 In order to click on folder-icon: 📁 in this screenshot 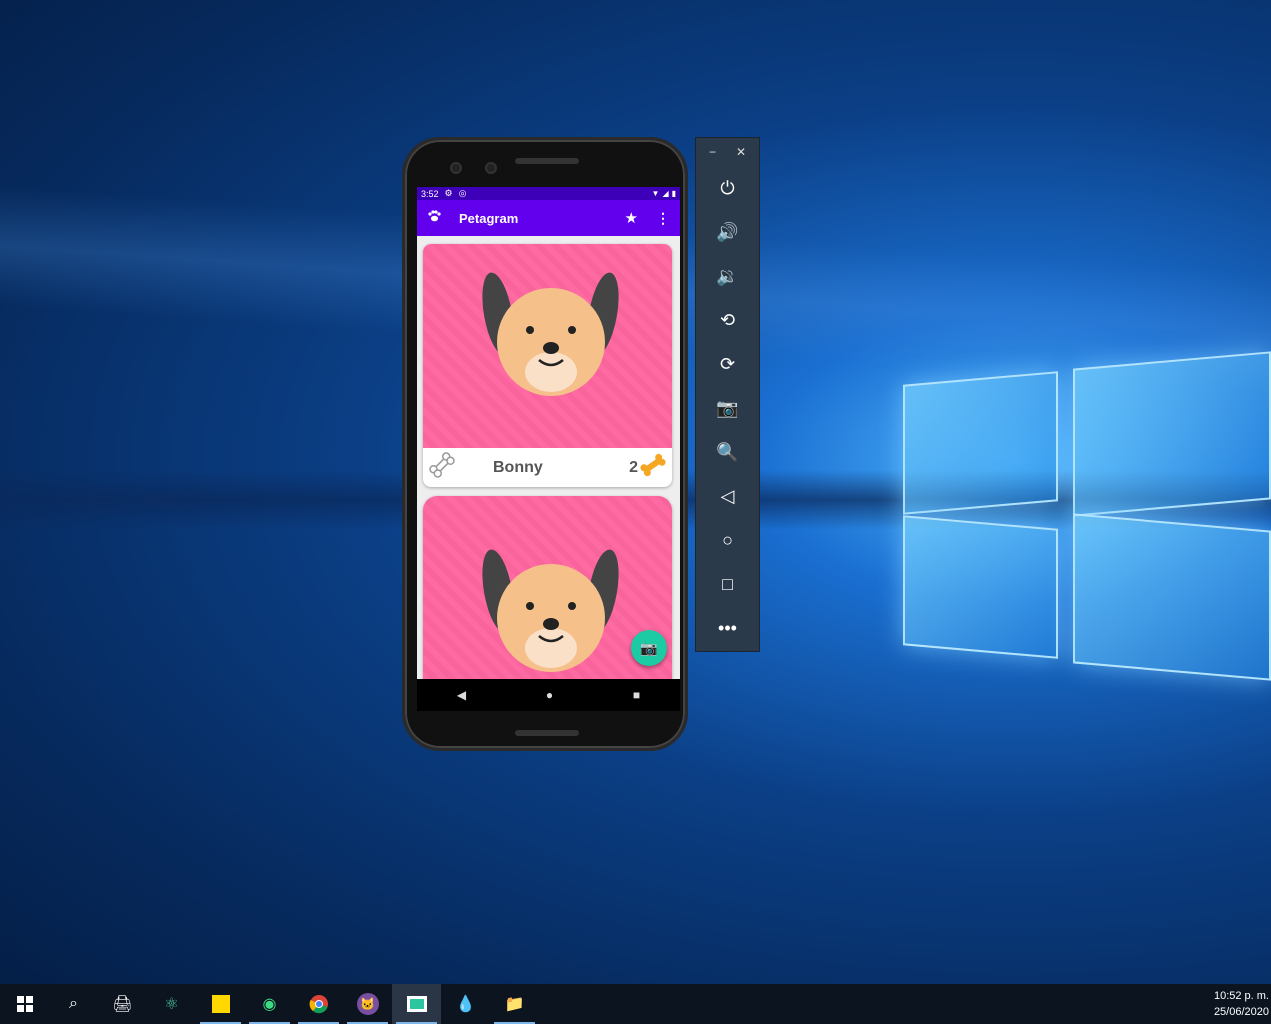, I will do `click(514, 1004)`.